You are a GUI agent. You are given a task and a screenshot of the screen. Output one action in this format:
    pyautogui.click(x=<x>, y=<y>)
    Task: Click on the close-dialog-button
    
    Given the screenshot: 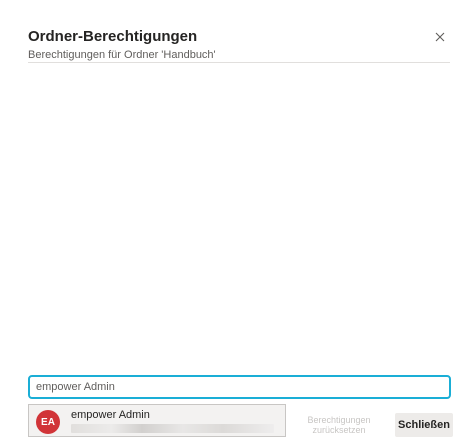 What is the action you would take?
    pyautogui.click(x=440, y=37)
    